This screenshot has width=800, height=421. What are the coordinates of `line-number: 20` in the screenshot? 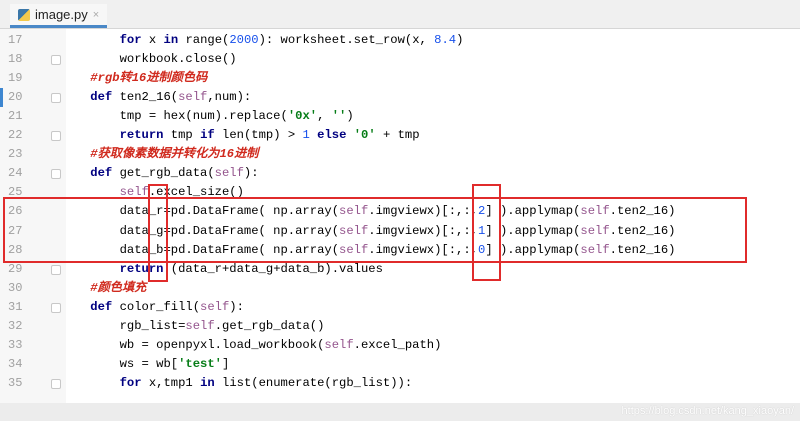 It's located at (15, 97).